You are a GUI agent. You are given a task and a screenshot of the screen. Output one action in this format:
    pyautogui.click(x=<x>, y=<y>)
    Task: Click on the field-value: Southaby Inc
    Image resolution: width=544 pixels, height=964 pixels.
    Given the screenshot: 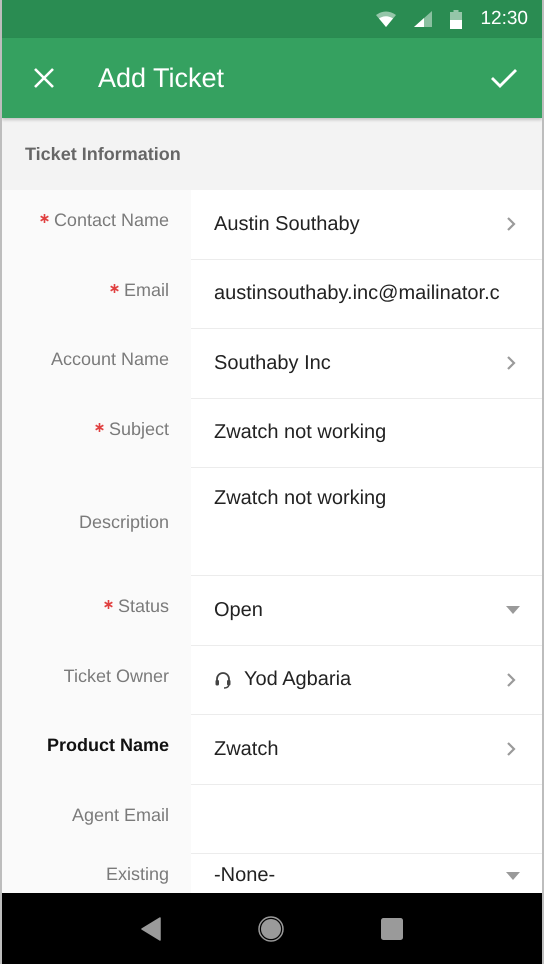 What is the action you would take?
    pyautogui.click(x=273, y=363)
    